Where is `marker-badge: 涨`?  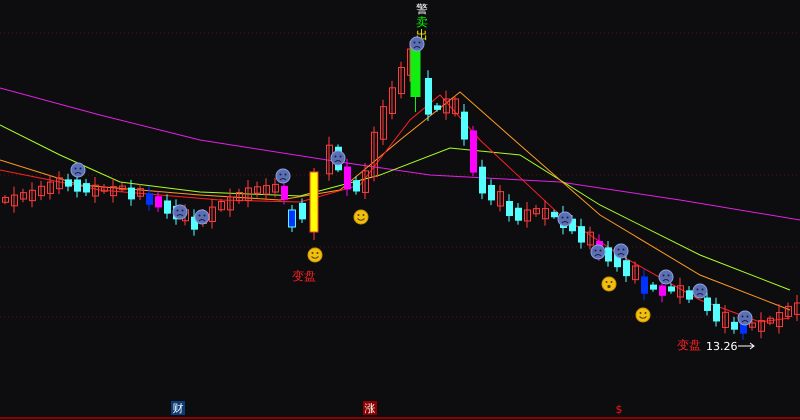
marker-badge: 涨 is located at coordinates (370, 408).